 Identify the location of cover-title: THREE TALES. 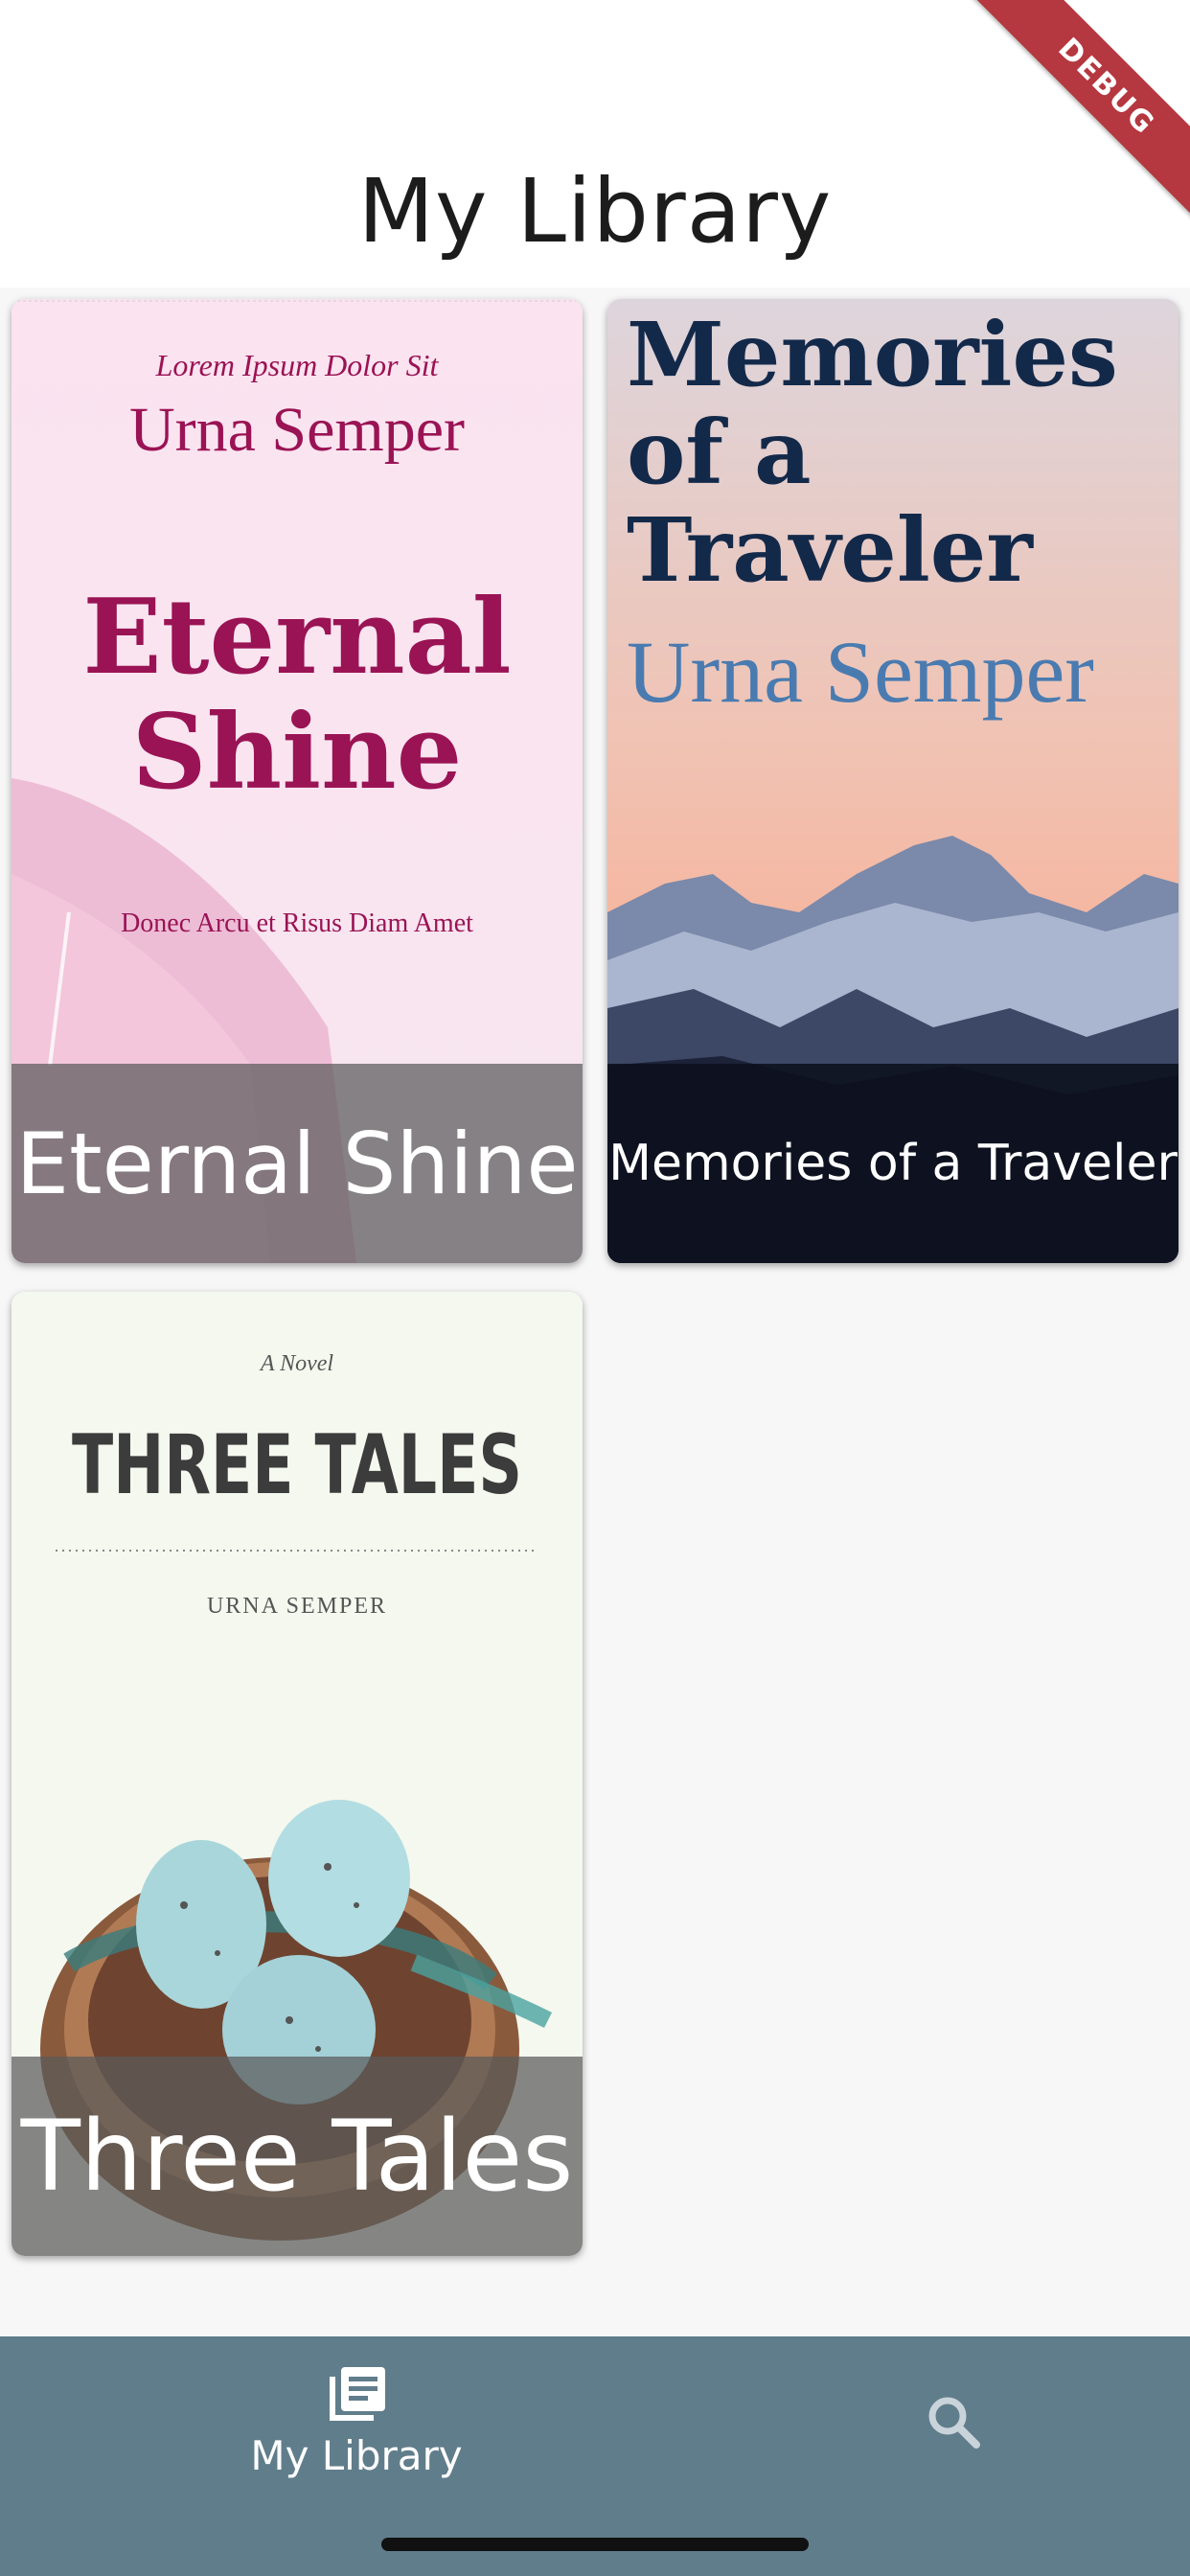
(297, 1465).